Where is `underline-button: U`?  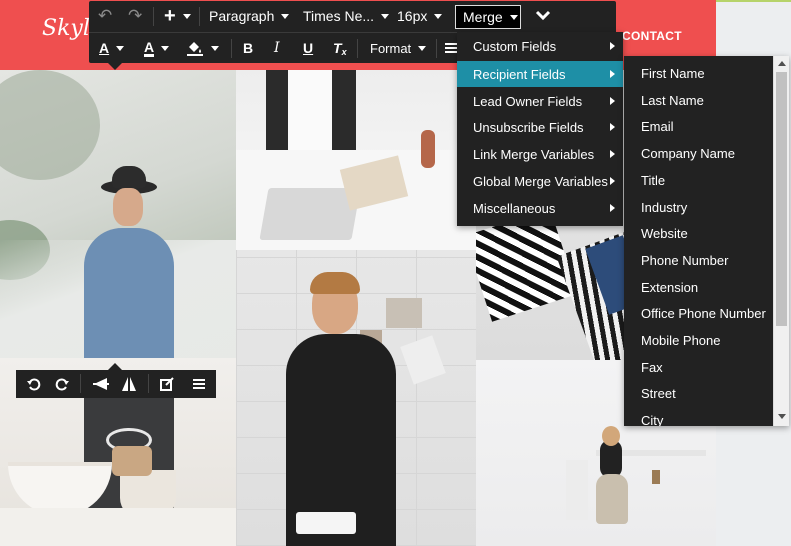 underline-button: U is located at coordinates (308, 48).